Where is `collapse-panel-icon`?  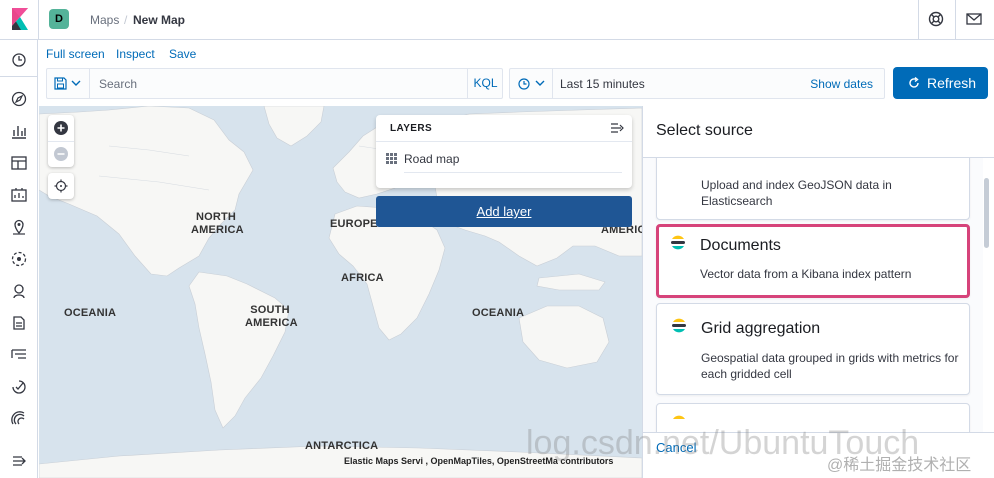 collapse-panel-icon is located at coordinates (617, 128).